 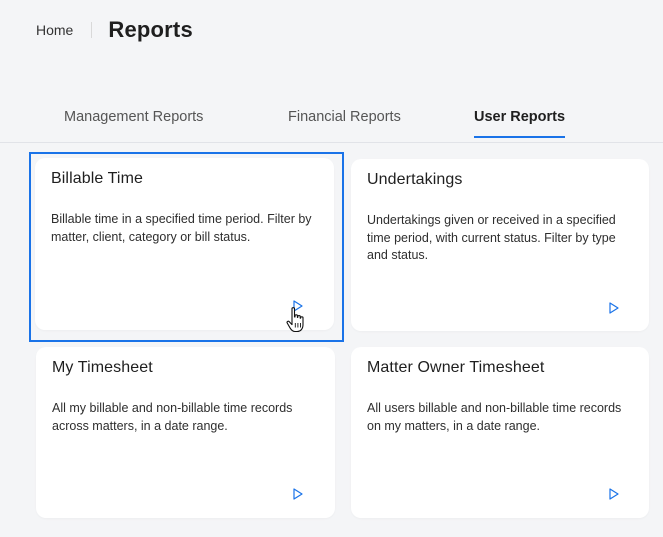 What do you see at coordinates (150, 29) in the screenshot?
I see `page-title: Reports` at bounding box center [150, 29].